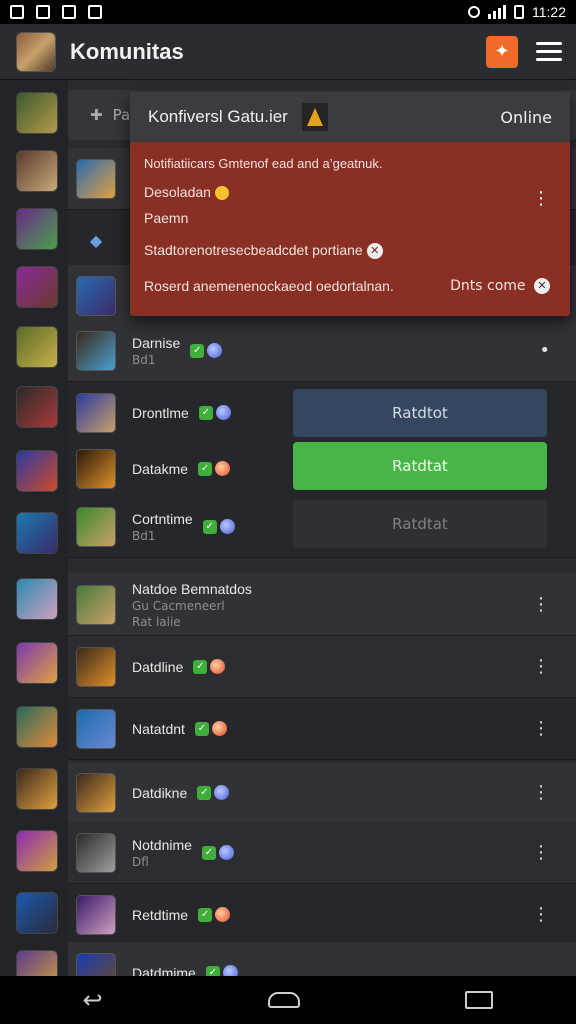 This screenshot has height=1024, width=576. I want to click on member-name: Datakme, so click(160, 468).